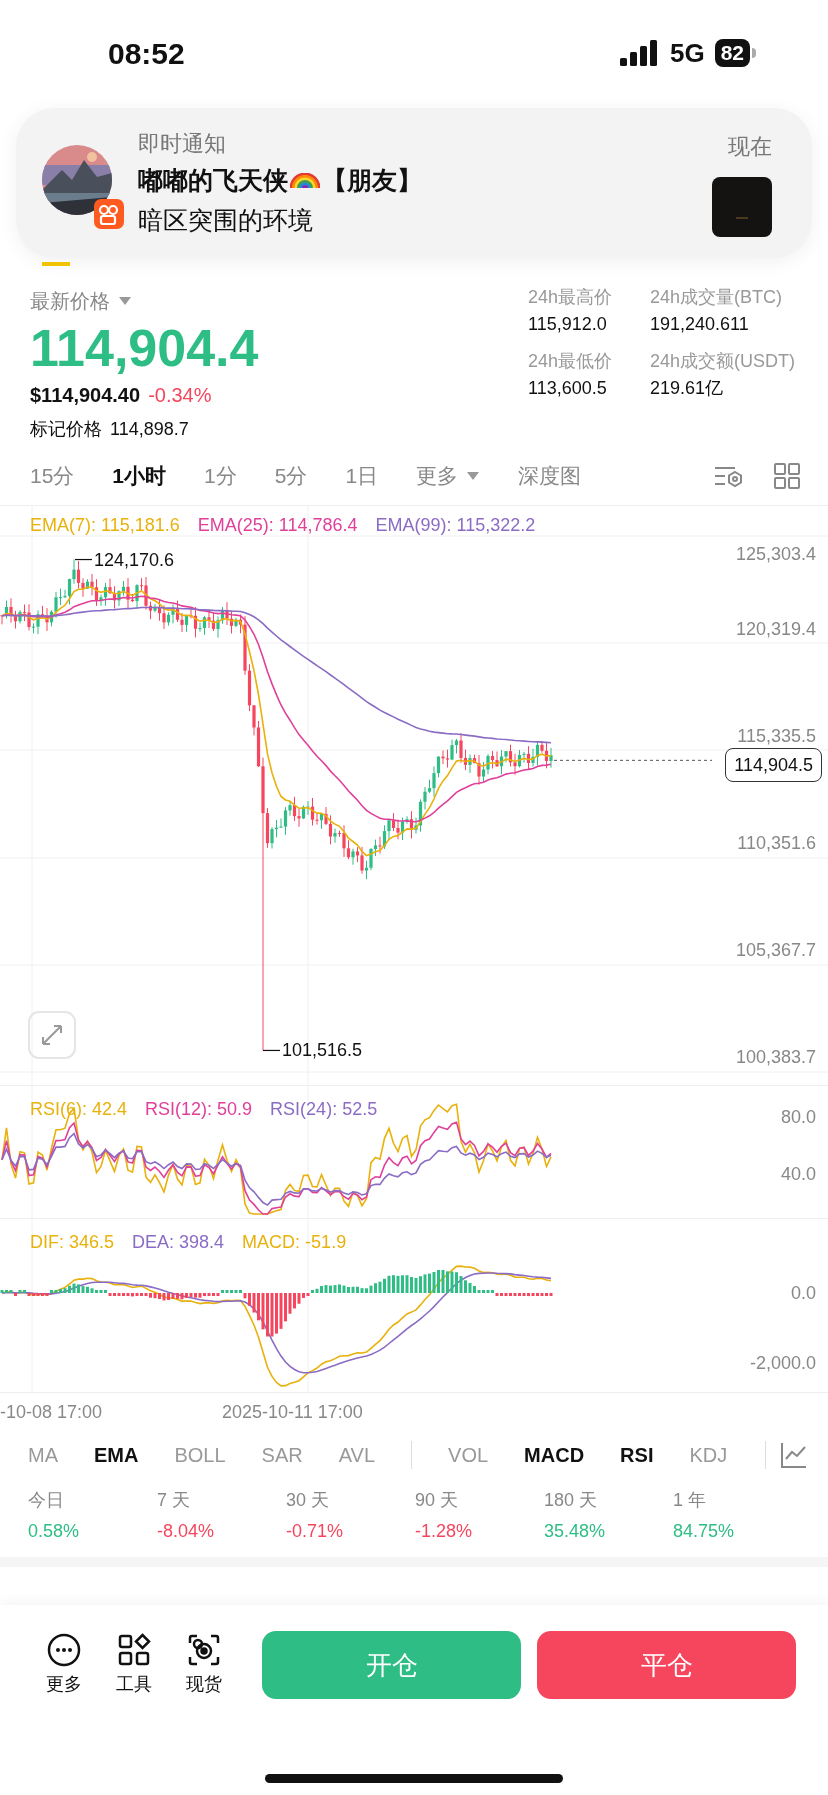 The width and height of the screenshot is (828, 1795). Describe the element at coordinates (64, 1649) in the screenshot. I see `more-icon` at that location.